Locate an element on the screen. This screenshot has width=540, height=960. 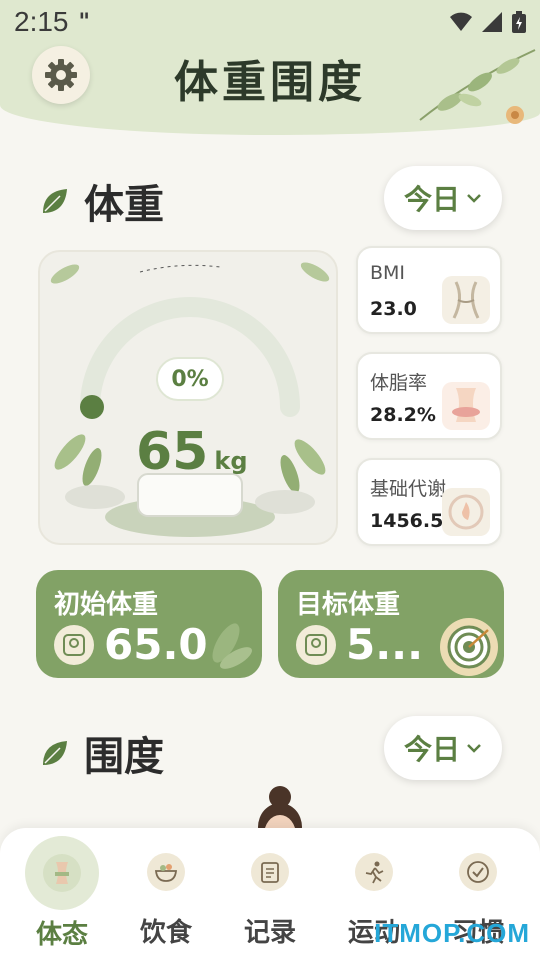
status-indicator: " is located at coordinates (84, 22).